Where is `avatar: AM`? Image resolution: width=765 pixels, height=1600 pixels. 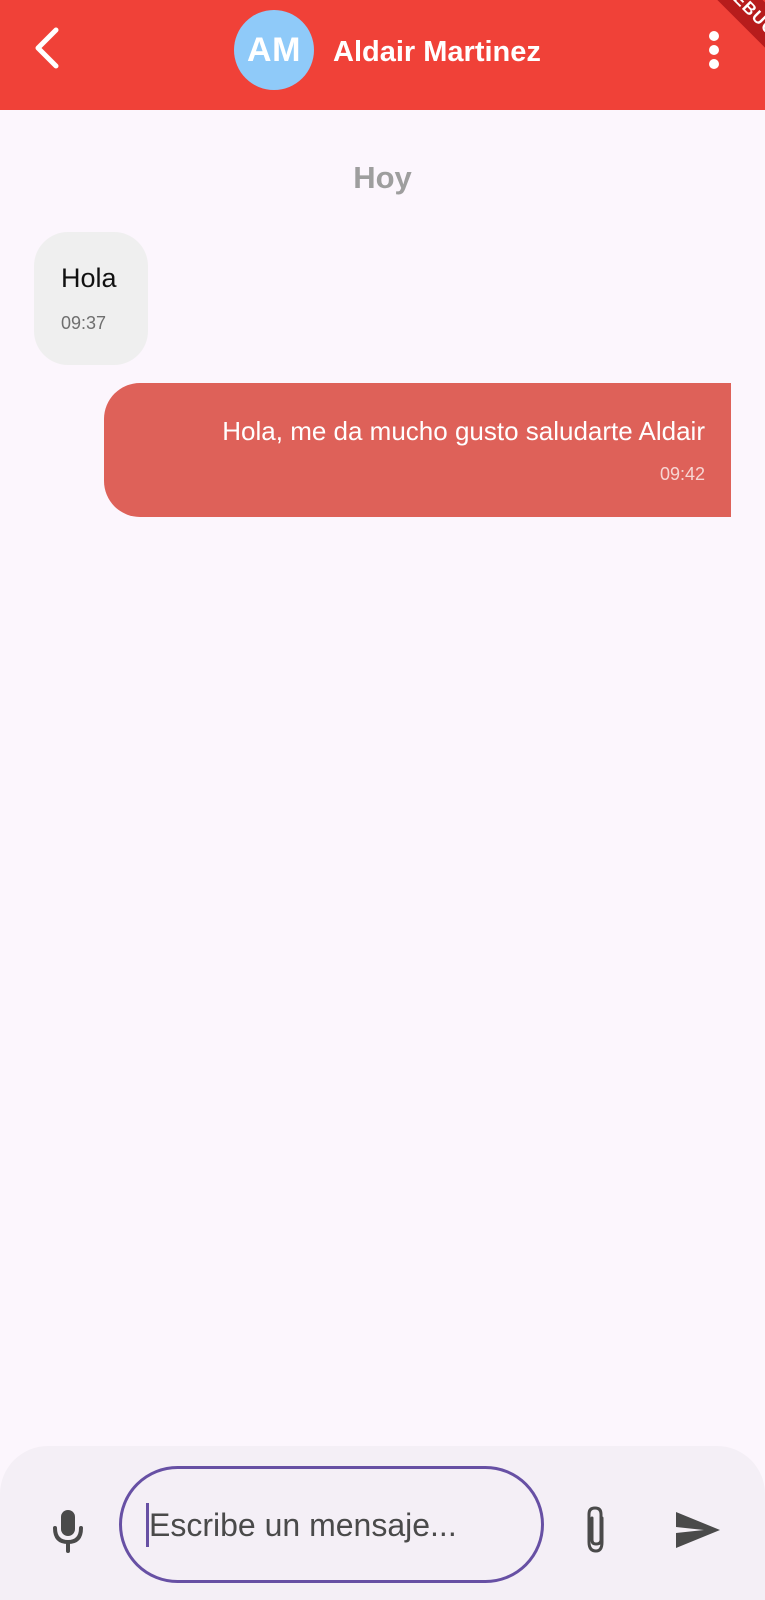 avatar: AM is located at coordinates (274, 50).